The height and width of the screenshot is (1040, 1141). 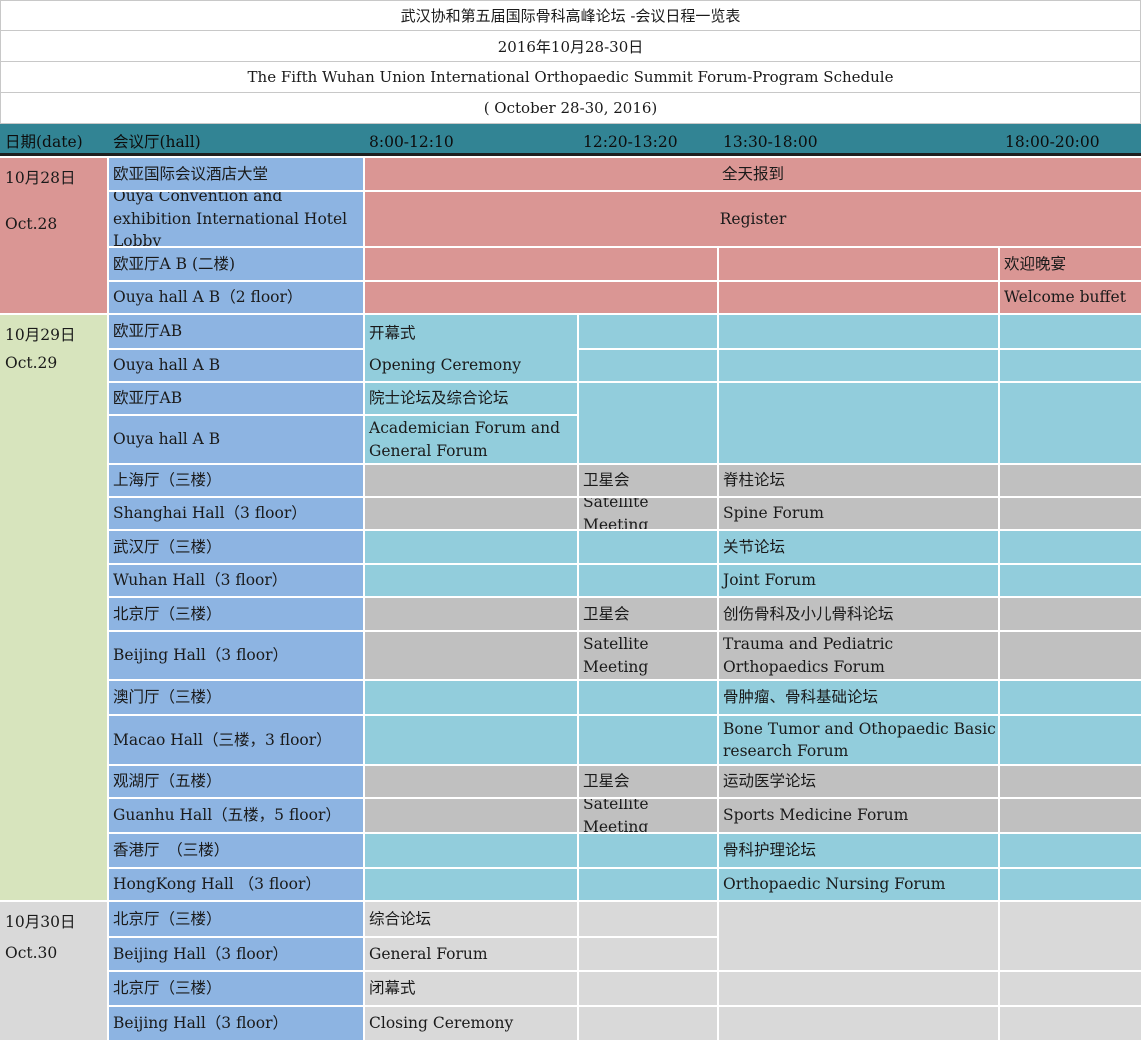 What do you see at coordinates (236, 264) in the screenshot?
I see `hall-ouya-ab2-cn: 欧亚厅A B (二楼)` at bounding box center [236, 264].